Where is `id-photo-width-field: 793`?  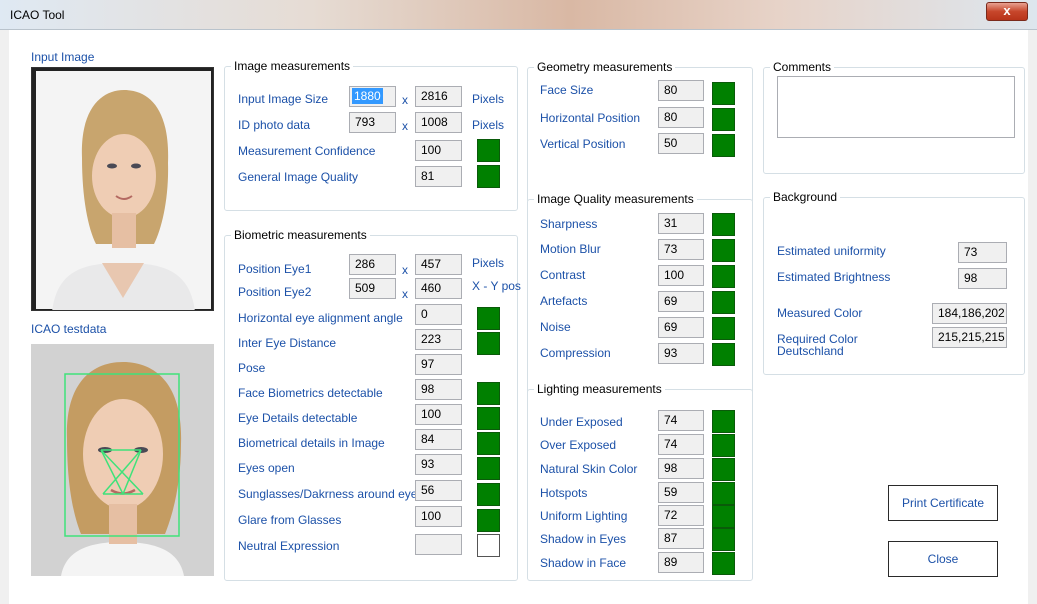
id-photo-width-field: 793 is located at coordinates (372, 122).